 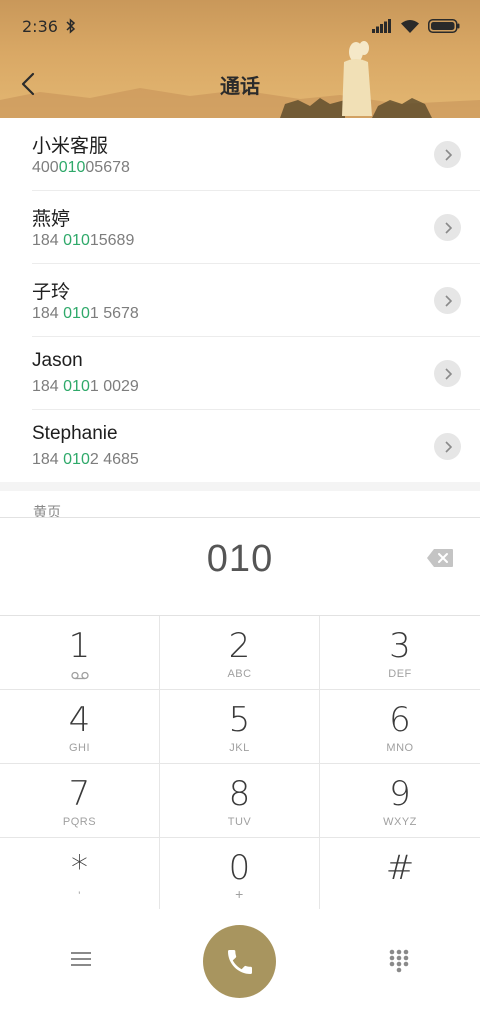 I want to click on key-2: 2 ABC, so click(x=240, y=653).